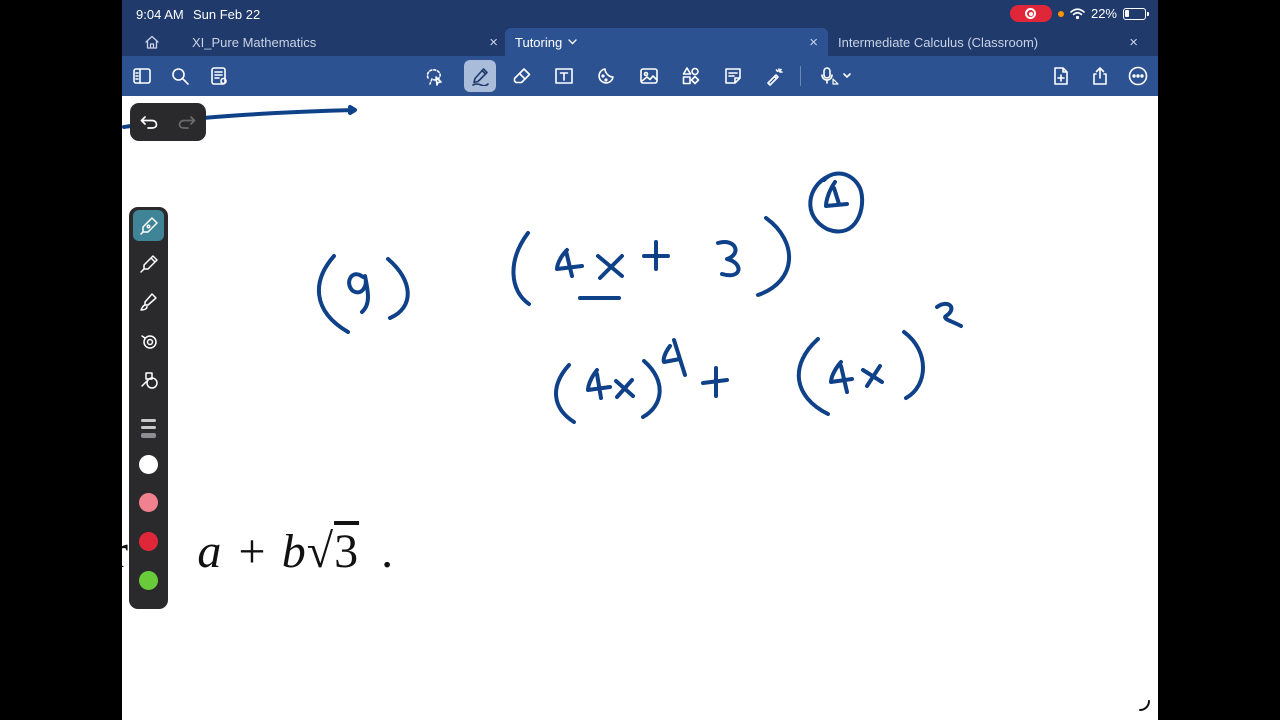  Describe the element at coordinates (149, 122) in the screenshot. I see `undo-icon` at that location.